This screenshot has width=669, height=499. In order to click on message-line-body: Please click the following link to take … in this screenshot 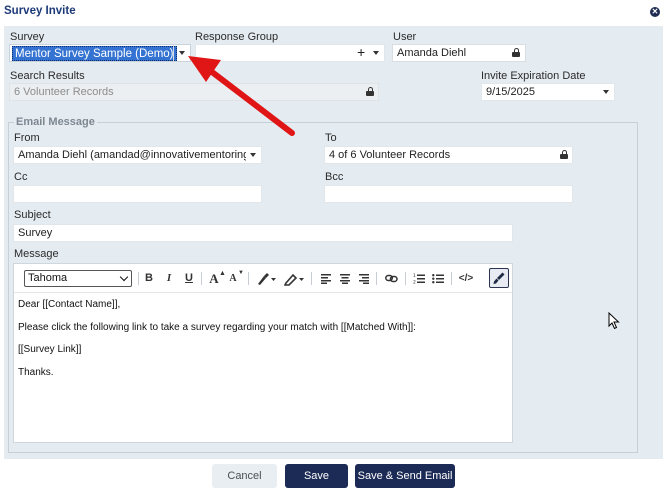, I will do `click(217, 327)`.